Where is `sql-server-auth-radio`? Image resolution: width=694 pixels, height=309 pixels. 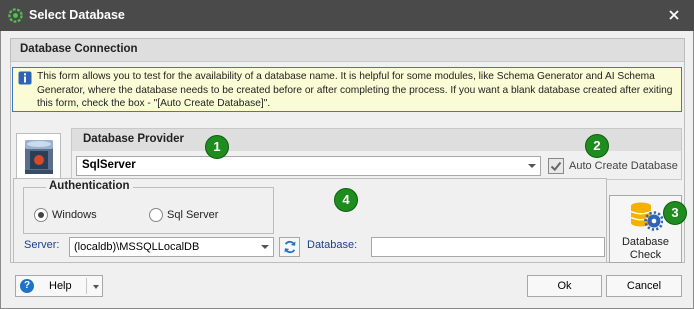
sql-server-auth-radio is located at coordinates (156, 215).